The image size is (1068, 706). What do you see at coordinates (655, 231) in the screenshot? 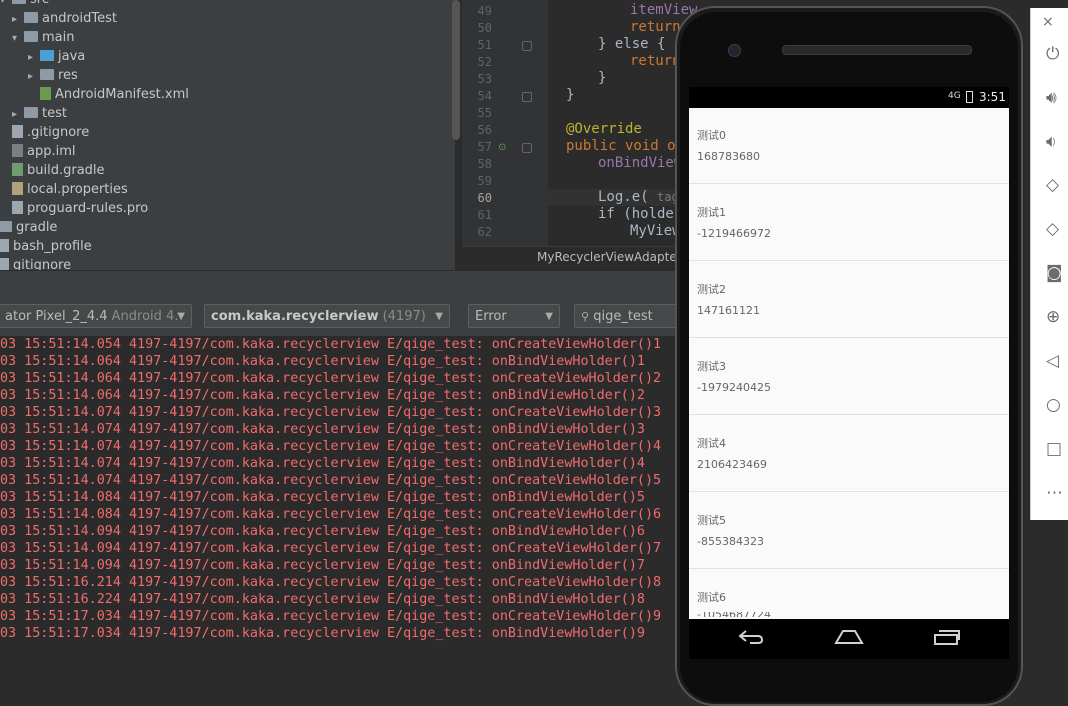
I see `code-line: MyView` at bounding box center [655, 231].